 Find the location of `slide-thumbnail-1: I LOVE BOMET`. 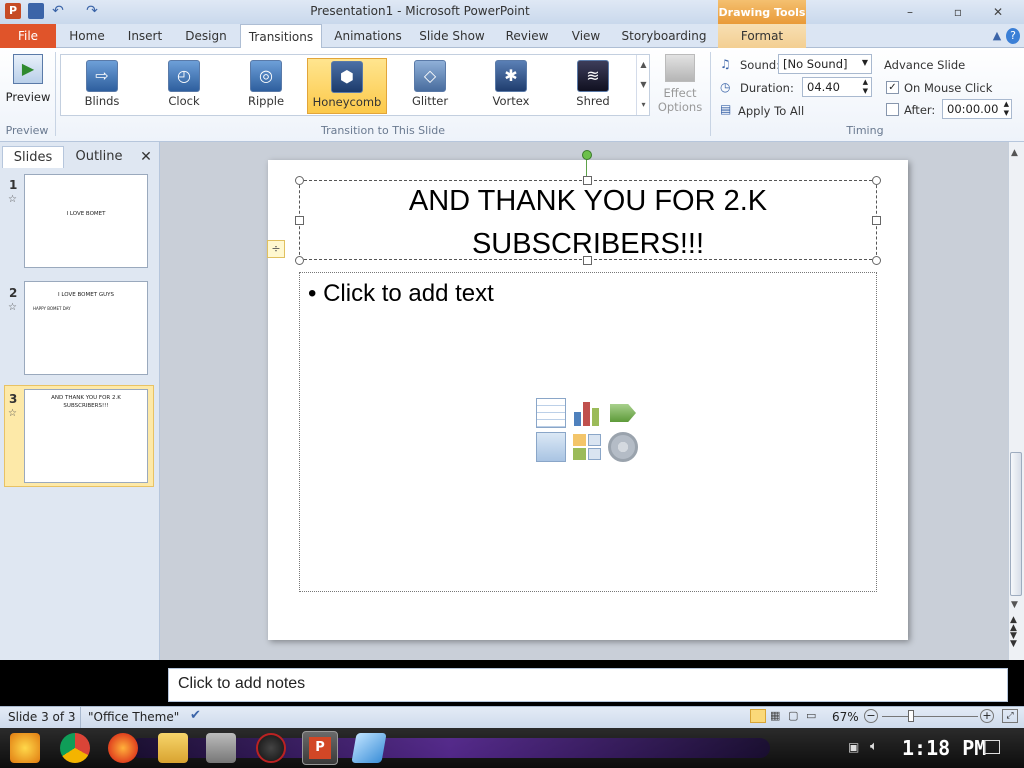

slide-thumbnail-1: I LOVE BOMET is located at coordinates (86, 221).